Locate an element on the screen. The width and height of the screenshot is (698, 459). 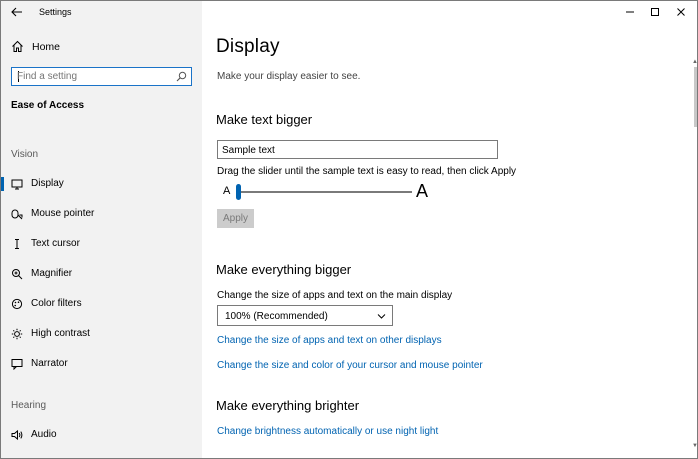
scrollbar-thumb is located at coordinates (695, 97).